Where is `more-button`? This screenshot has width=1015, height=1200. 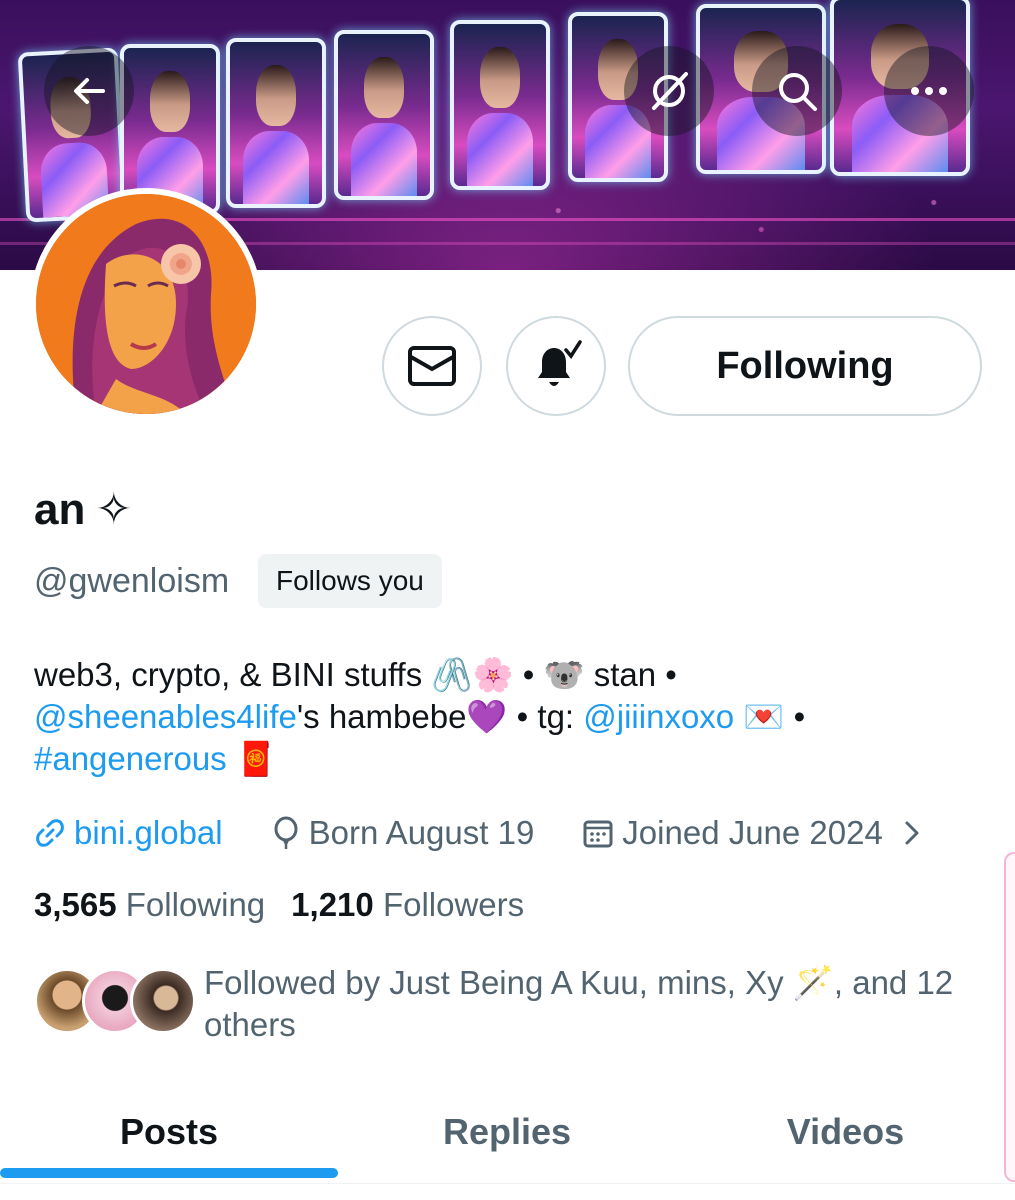 more-button is located at coordinates (929, 91).